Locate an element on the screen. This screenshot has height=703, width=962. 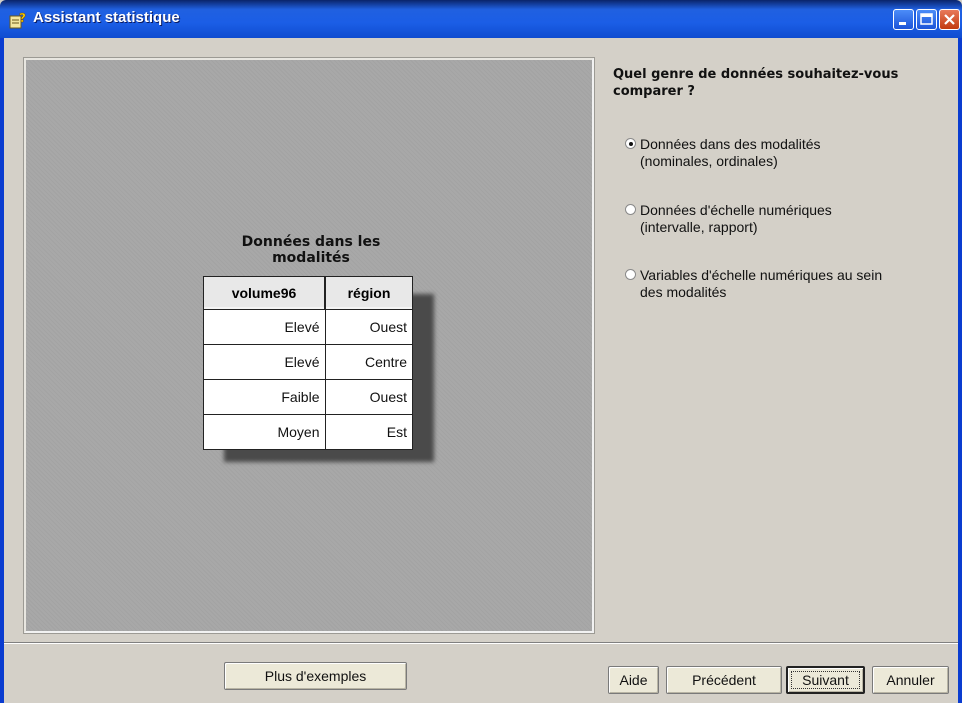
more-examples-button: Plus d'exemples is located at coordinates (315, 676).